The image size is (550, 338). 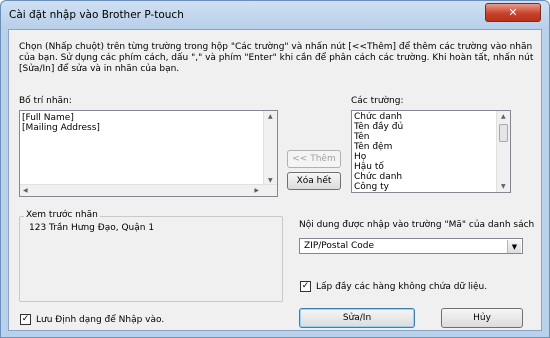 What do you see at coordinates (431, 147) in the screenshot?
I see `field-item: Tên đệm` at bounding box center [431, 147].